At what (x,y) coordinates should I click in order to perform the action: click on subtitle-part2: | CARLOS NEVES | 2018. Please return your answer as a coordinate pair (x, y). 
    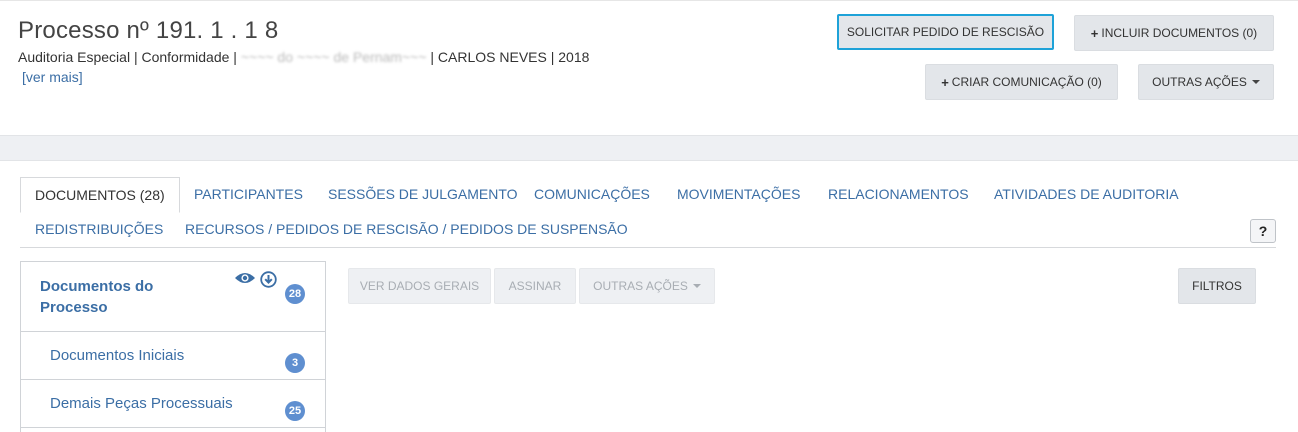
    Looking at the image, I should click on (510, 57).